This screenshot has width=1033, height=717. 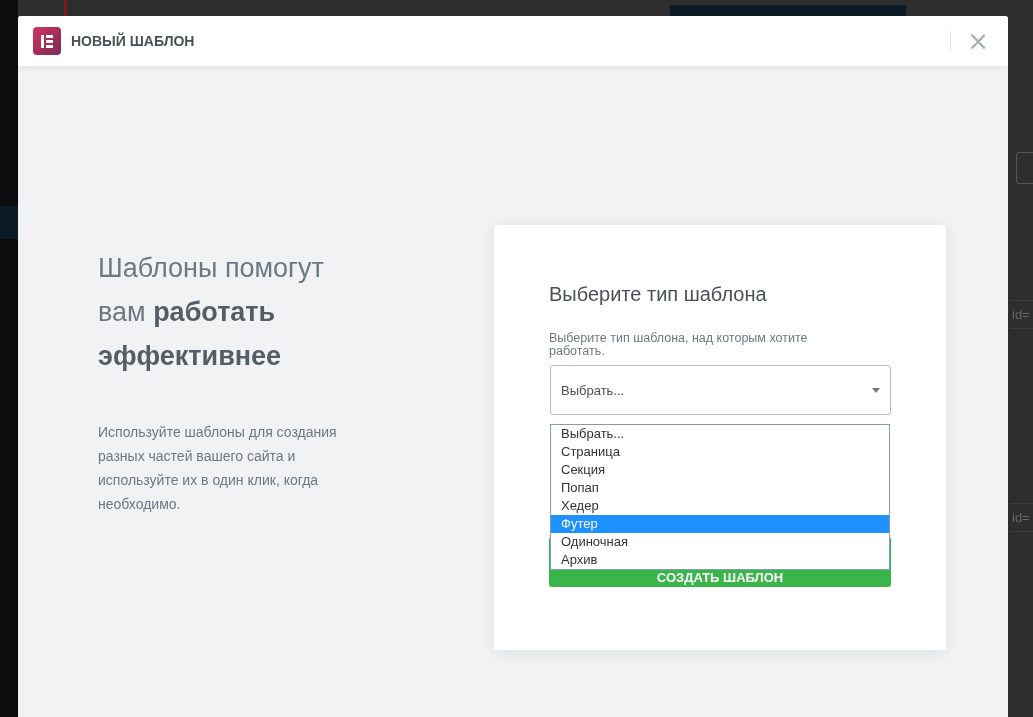 What do you see at coordinates (218, 468) in the screenshot?
I see `intro-text: Используйте шаблоны для создания разных частей вашего сайта и используйте их в один клик, когда необходимо.` at bounding box center [218, 468].